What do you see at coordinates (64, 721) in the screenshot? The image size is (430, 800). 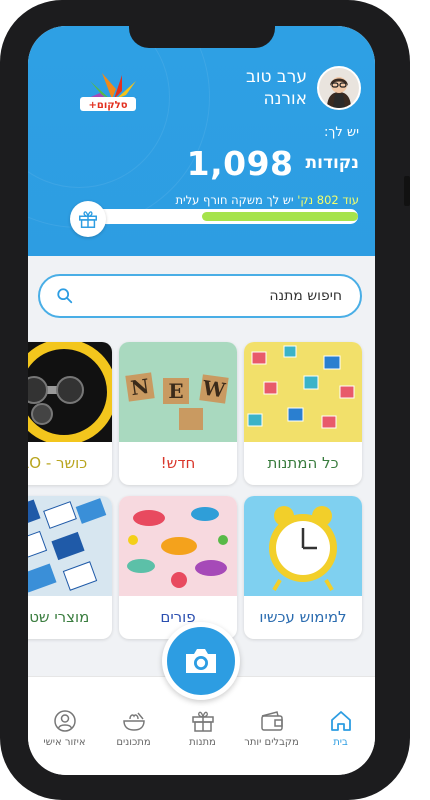 I see `user-icon` at bounding box center [64, 721].